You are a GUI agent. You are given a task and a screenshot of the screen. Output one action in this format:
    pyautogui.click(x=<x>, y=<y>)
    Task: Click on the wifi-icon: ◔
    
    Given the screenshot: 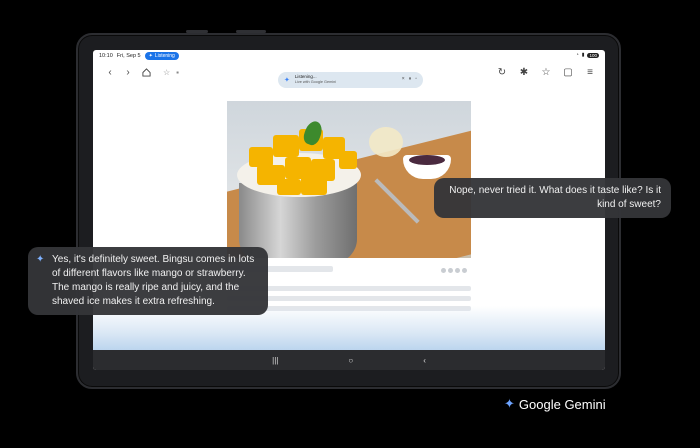 What is the action you would take?
    pyautogui.click(x=577, y=55)
    